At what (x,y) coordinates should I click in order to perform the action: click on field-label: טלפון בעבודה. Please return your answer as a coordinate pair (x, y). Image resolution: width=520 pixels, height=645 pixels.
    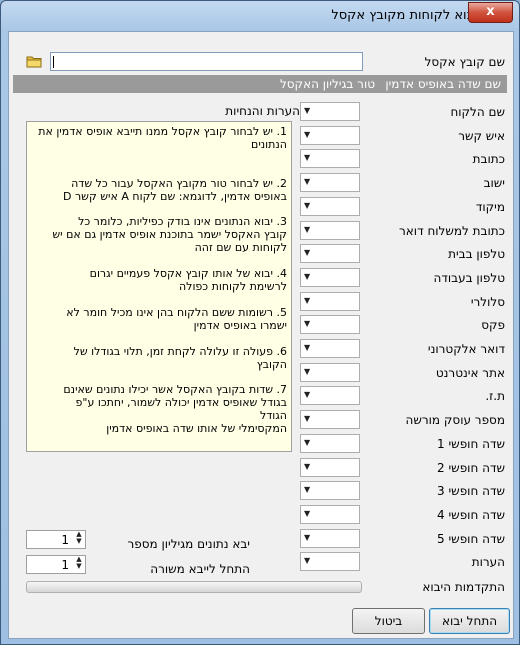
    Looking at the image, I should click on (469, 277).